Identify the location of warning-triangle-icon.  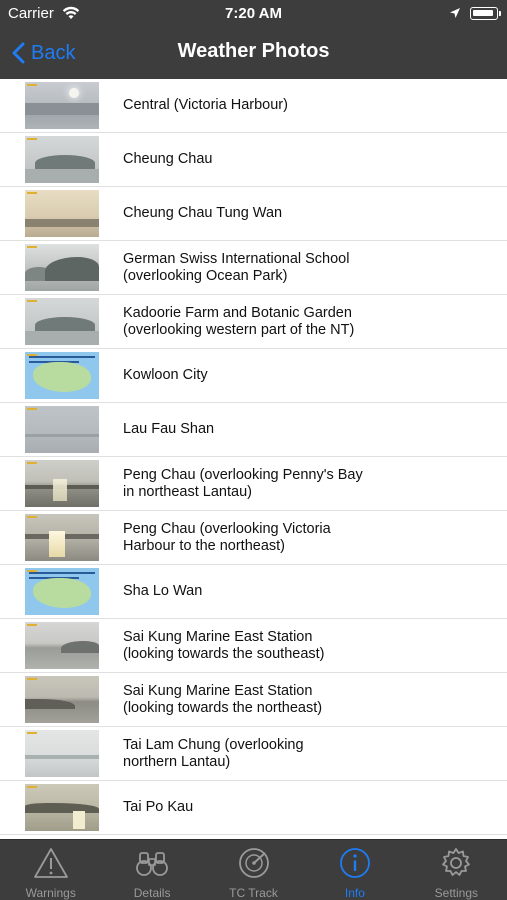
(51, 864).